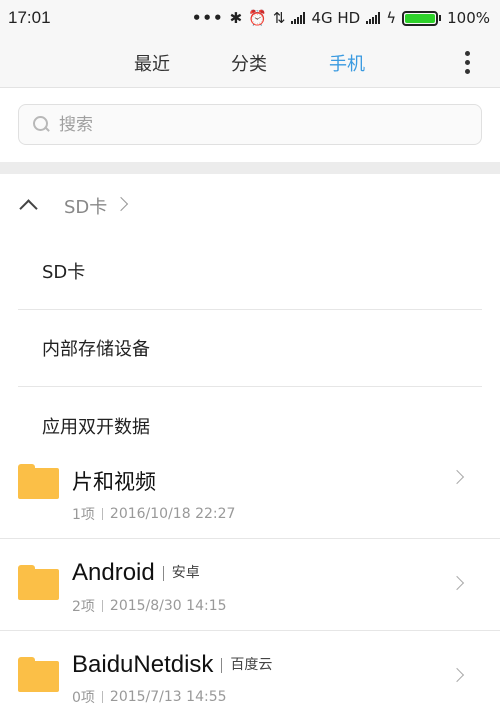 The image size is (500, 711). Describe the element at coordinates (250, 271) in the screenshot. I see `storage-option-sd-card: SD卡` at that location.